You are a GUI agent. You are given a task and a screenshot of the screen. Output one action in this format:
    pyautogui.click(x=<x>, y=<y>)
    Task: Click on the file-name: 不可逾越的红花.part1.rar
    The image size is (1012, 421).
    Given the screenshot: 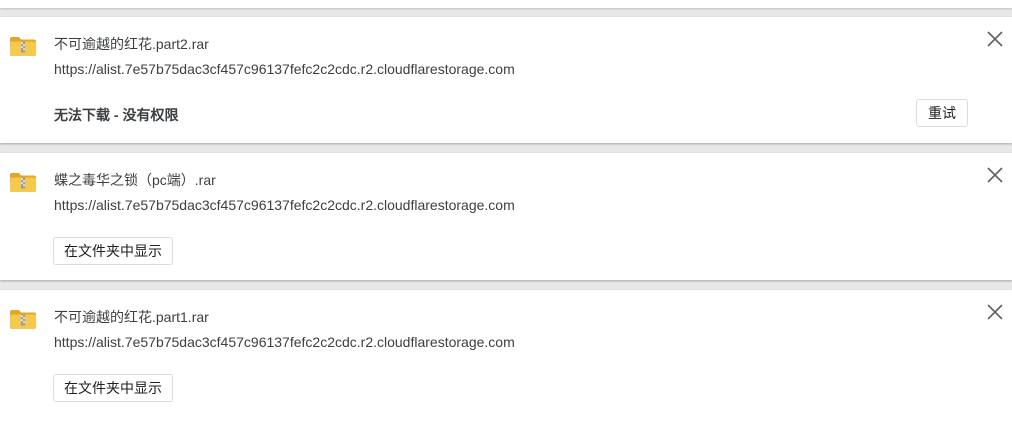 What is the action you would take?
    pyautogui.click(x=131, y=317)
    